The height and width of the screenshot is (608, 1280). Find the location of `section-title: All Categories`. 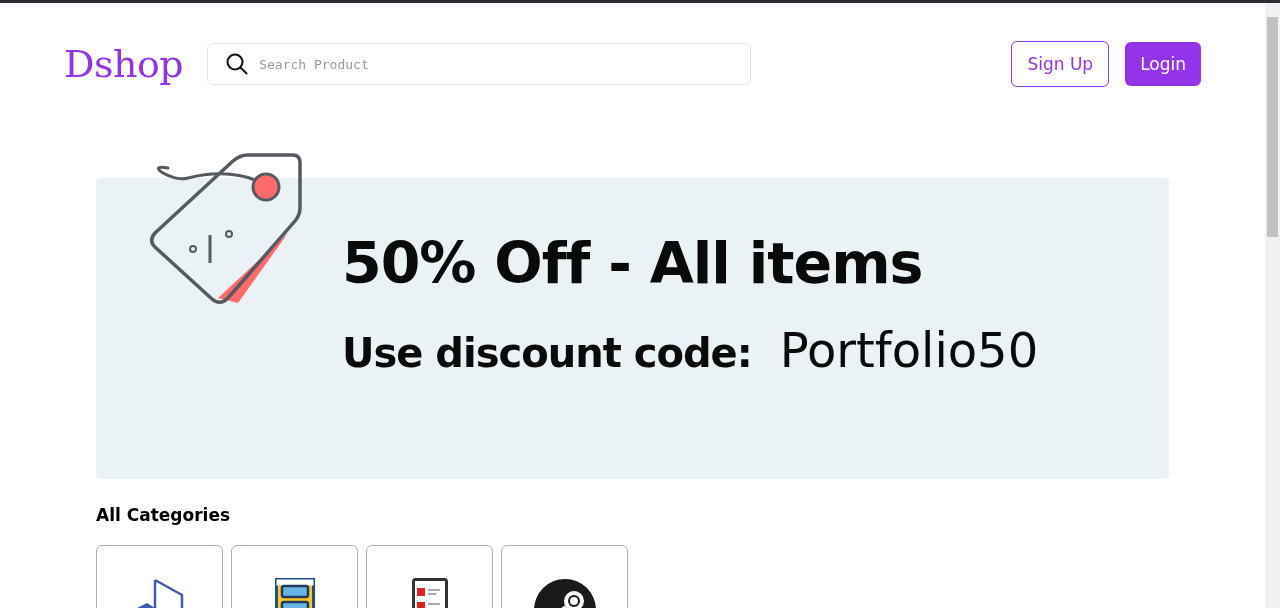

section-title: All Categories is located at coordinates (164, 515).